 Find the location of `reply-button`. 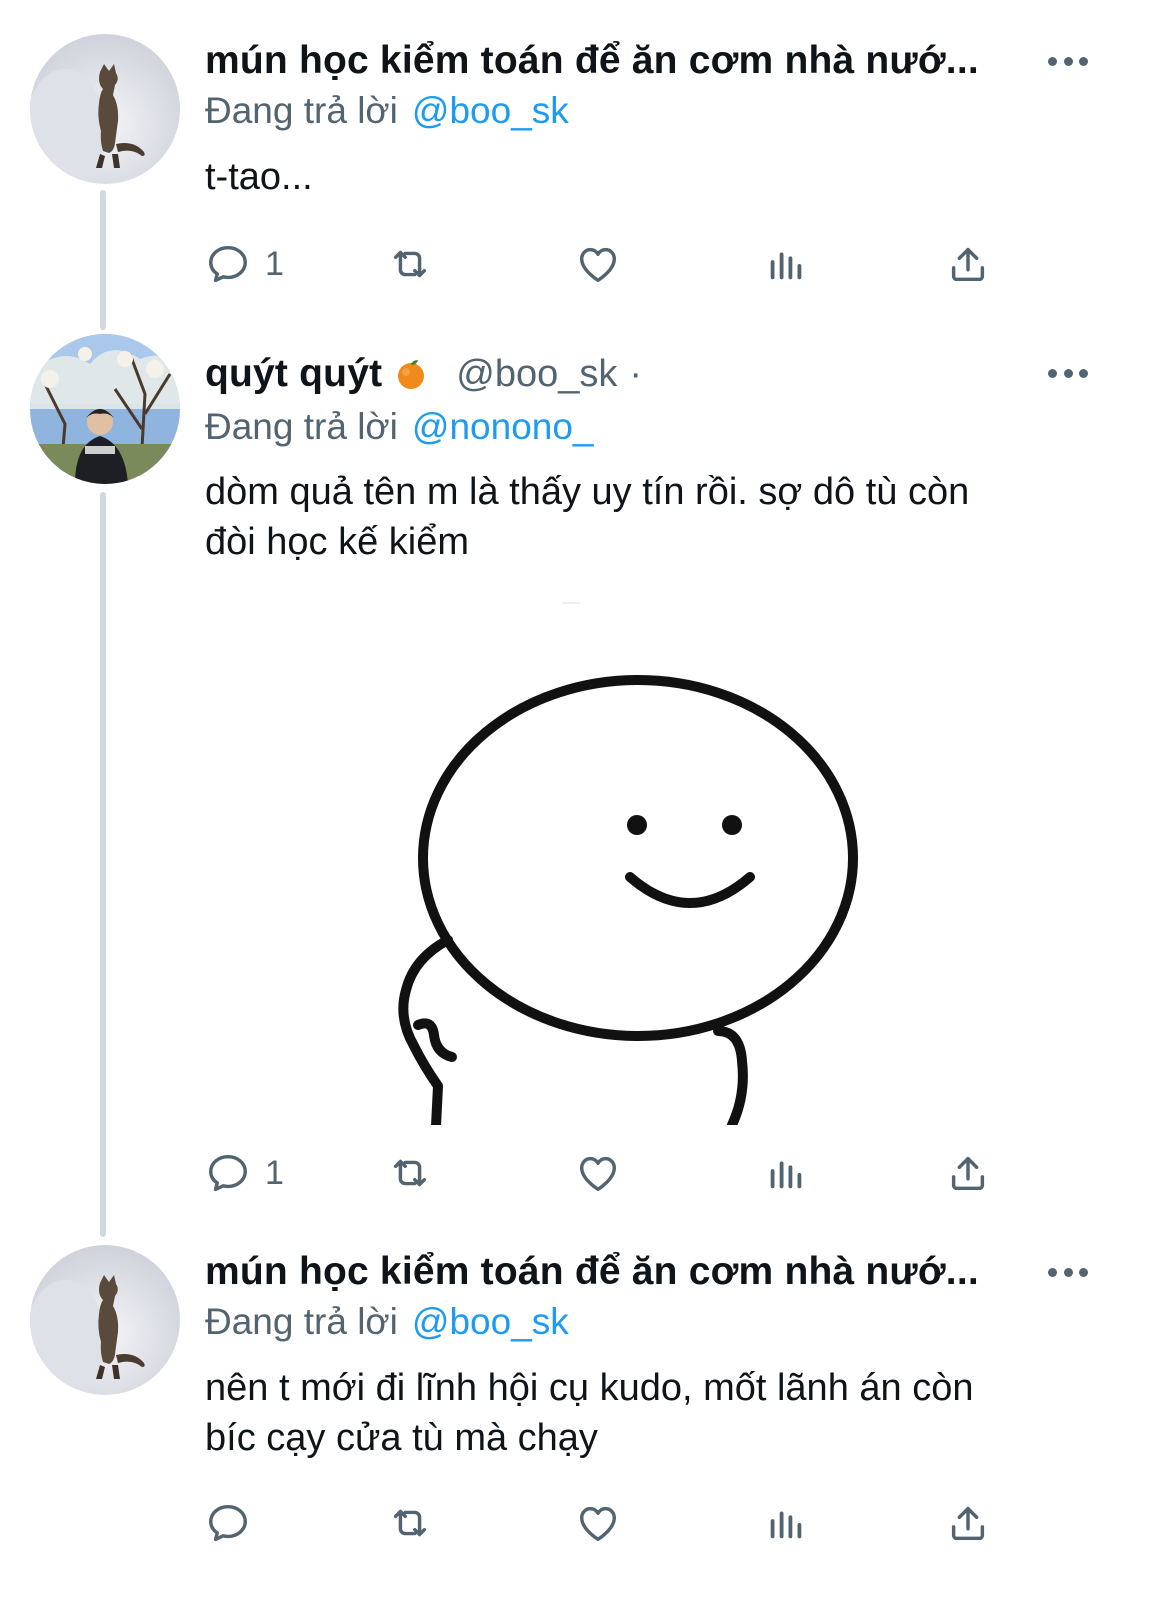

reply-button is located at coordinates (235, 1523).